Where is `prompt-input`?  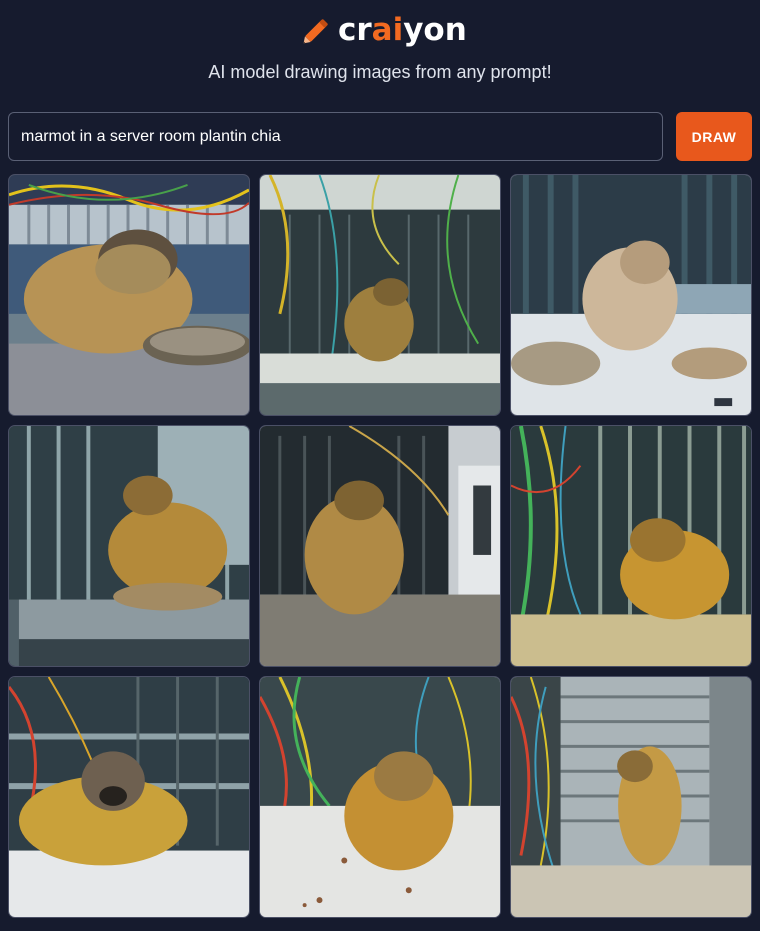
prompt-input is located at coordinates (335, 136).